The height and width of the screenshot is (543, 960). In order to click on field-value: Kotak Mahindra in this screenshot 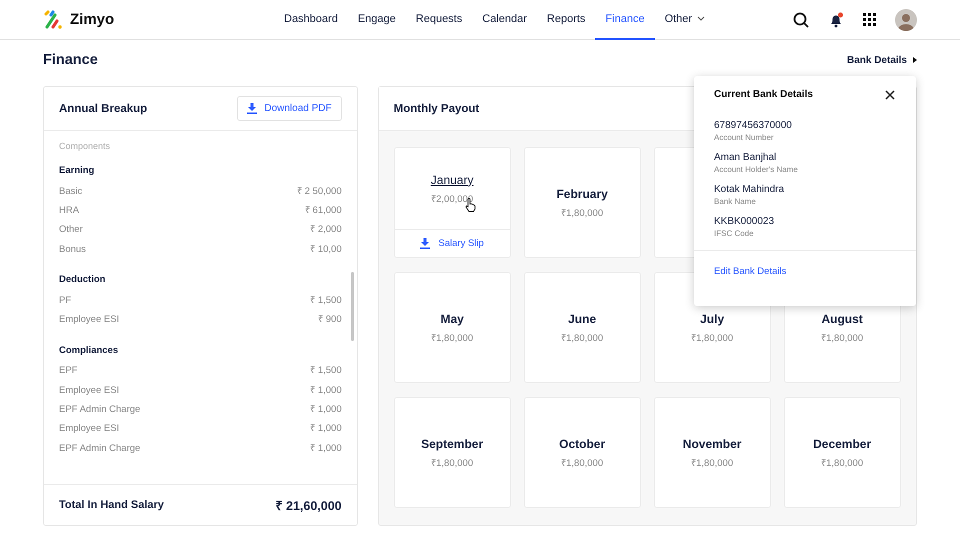, I will do `click(750, 189)`.